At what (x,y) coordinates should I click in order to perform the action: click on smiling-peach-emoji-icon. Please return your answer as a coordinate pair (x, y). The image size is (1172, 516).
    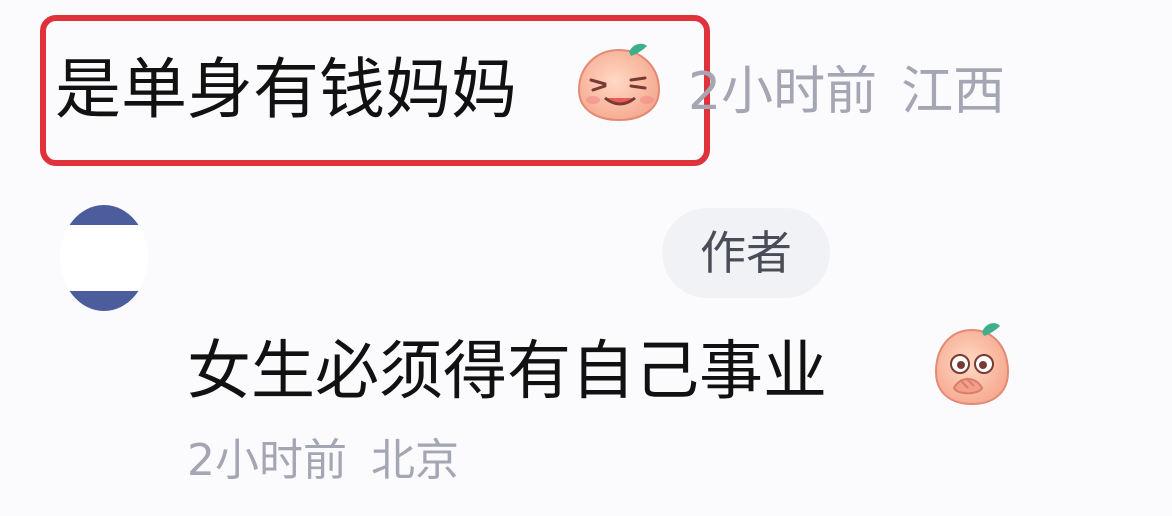
    Looking at the image, I should click on (619, 82).